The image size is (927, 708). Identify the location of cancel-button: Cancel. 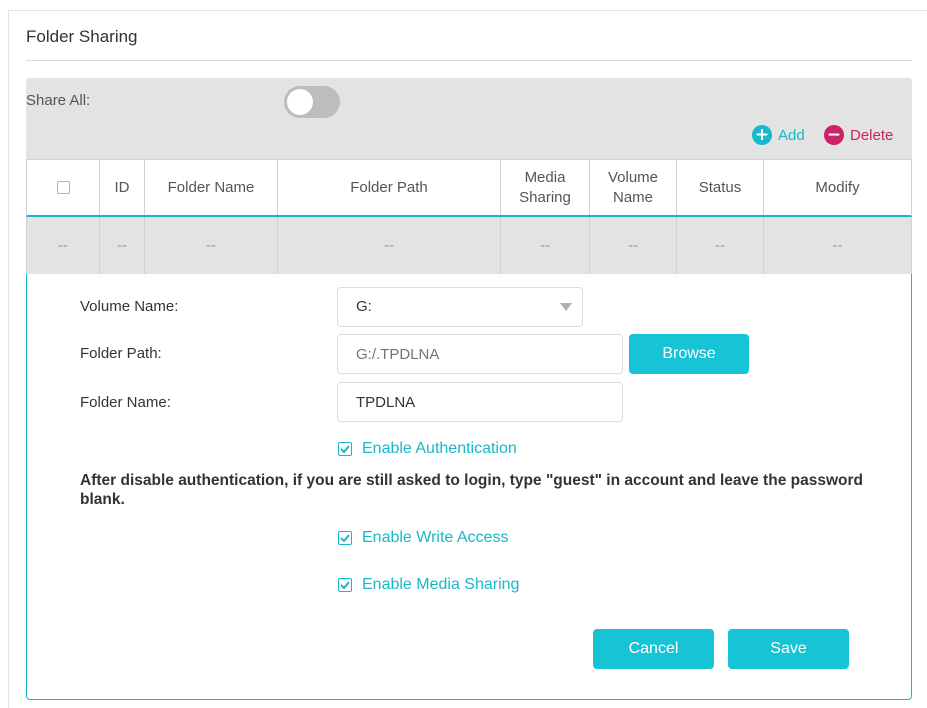
(653, 649).